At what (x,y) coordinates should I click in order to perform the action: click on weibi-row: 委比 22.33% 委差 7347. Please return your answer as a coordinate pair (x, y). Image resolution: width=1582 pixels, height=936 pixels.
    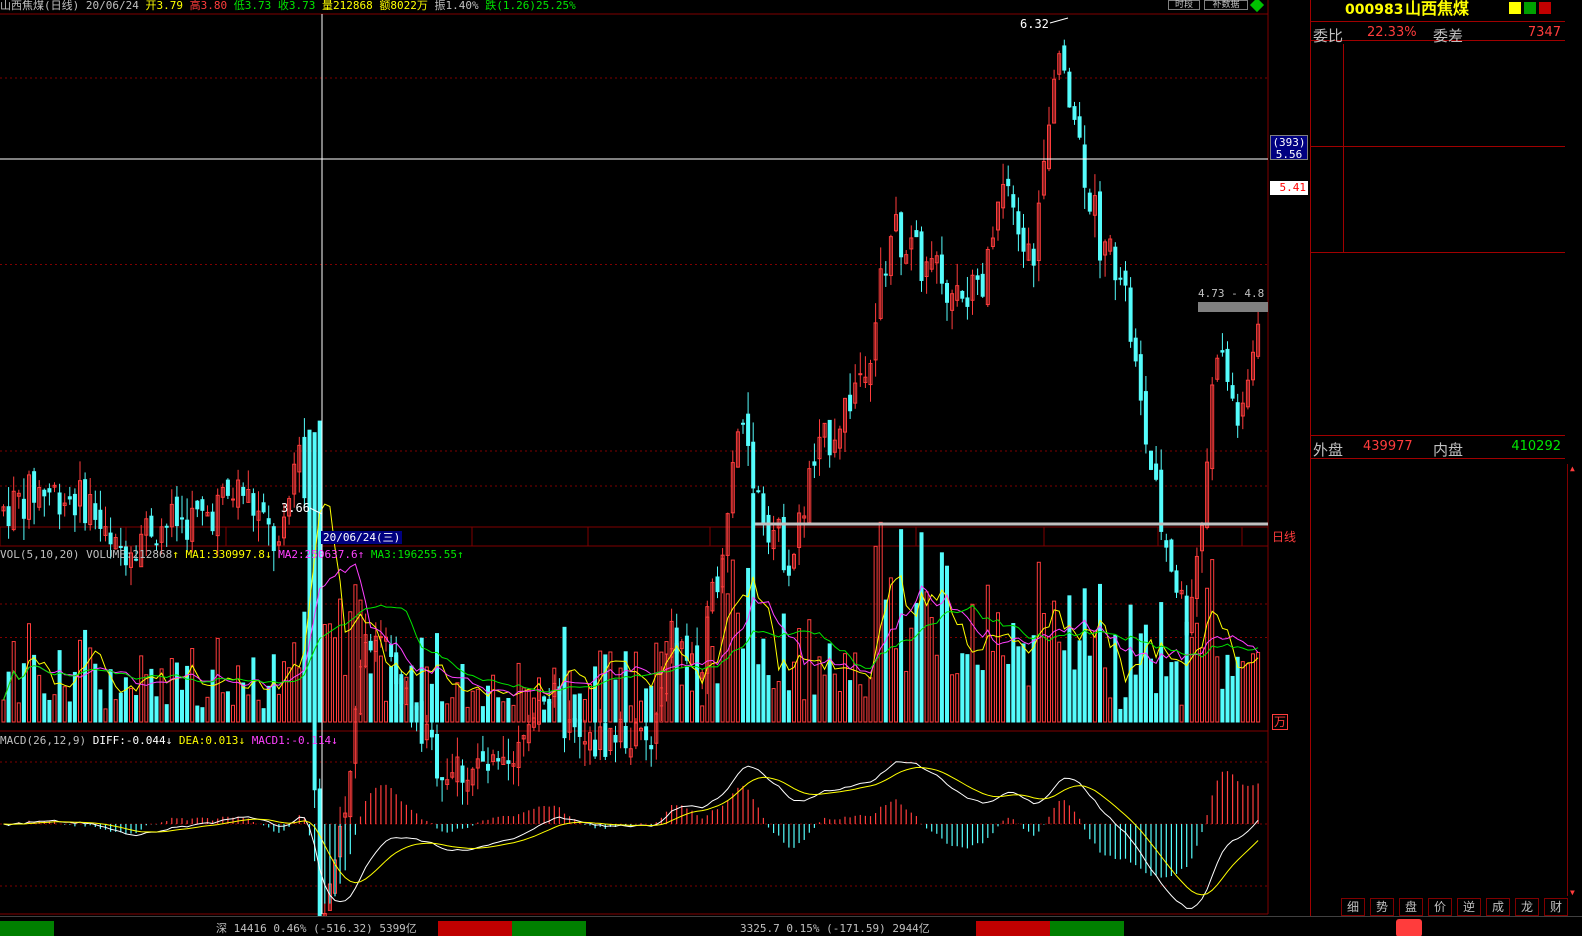
    Looking at the image, I should click on (1438, 33).